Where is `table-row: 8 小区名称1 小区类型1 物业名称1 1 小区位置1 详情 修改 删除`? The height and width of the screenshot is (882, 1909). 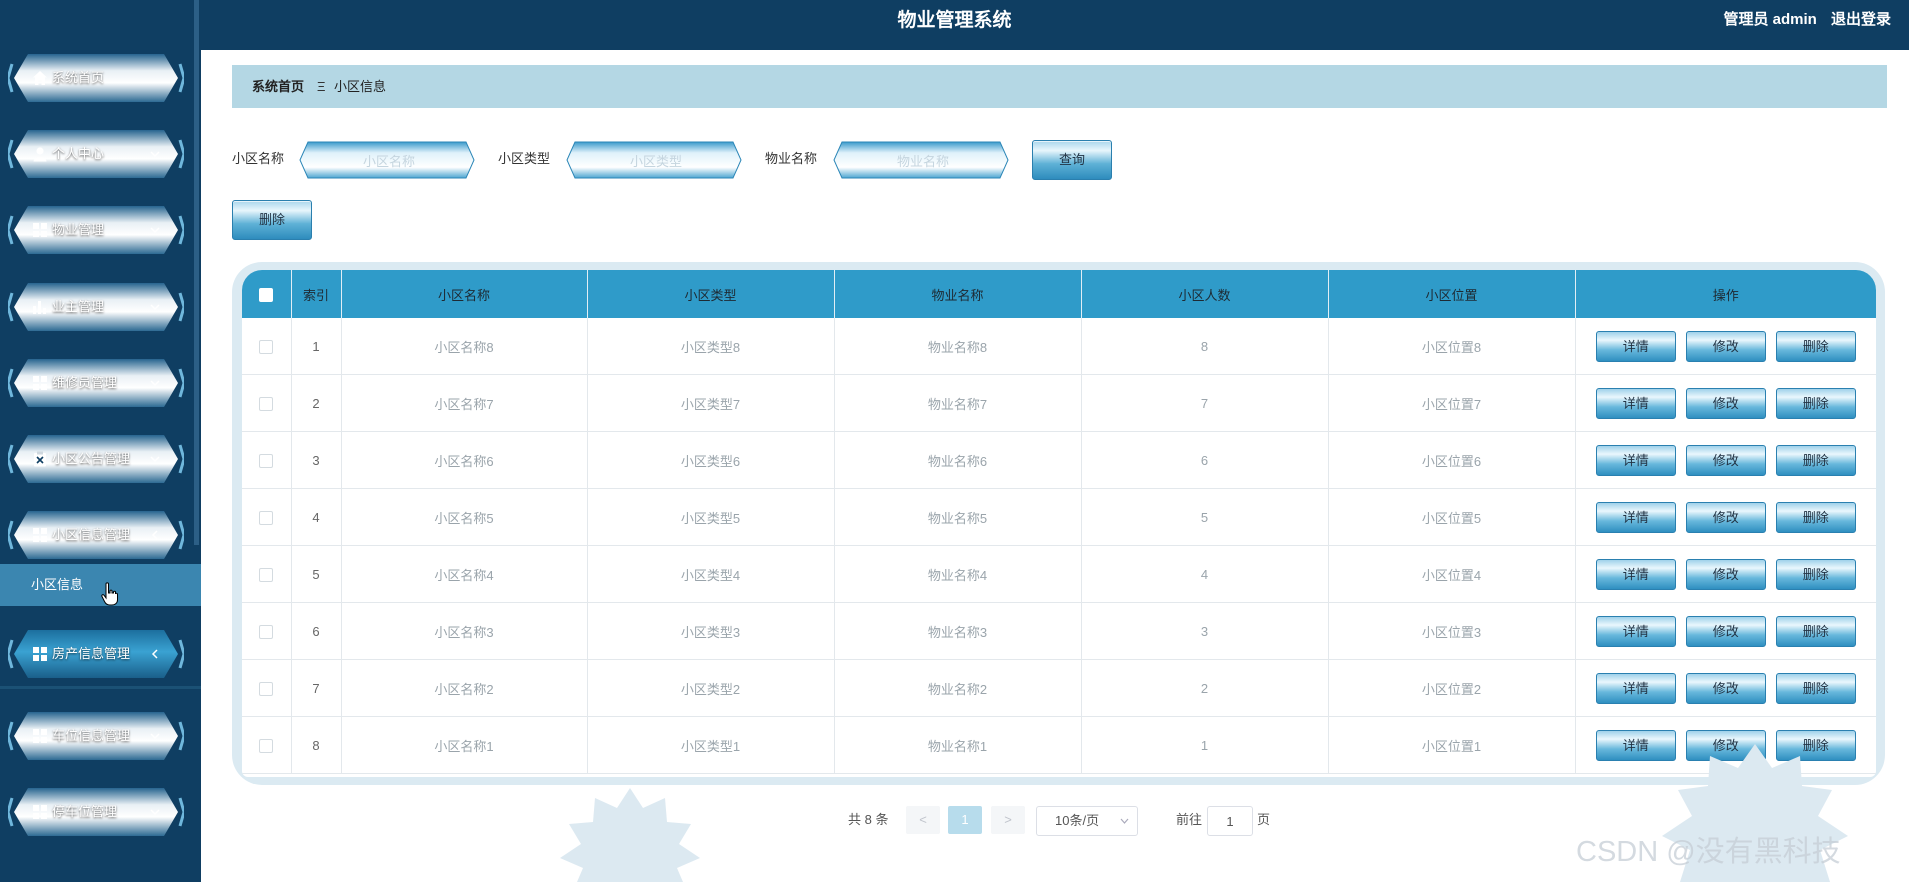
table-row: 8 小区名称1 小区类型1 物业名称1 1 小区位置1 详情 修改 删除 is located at coordinates (1059, 745).